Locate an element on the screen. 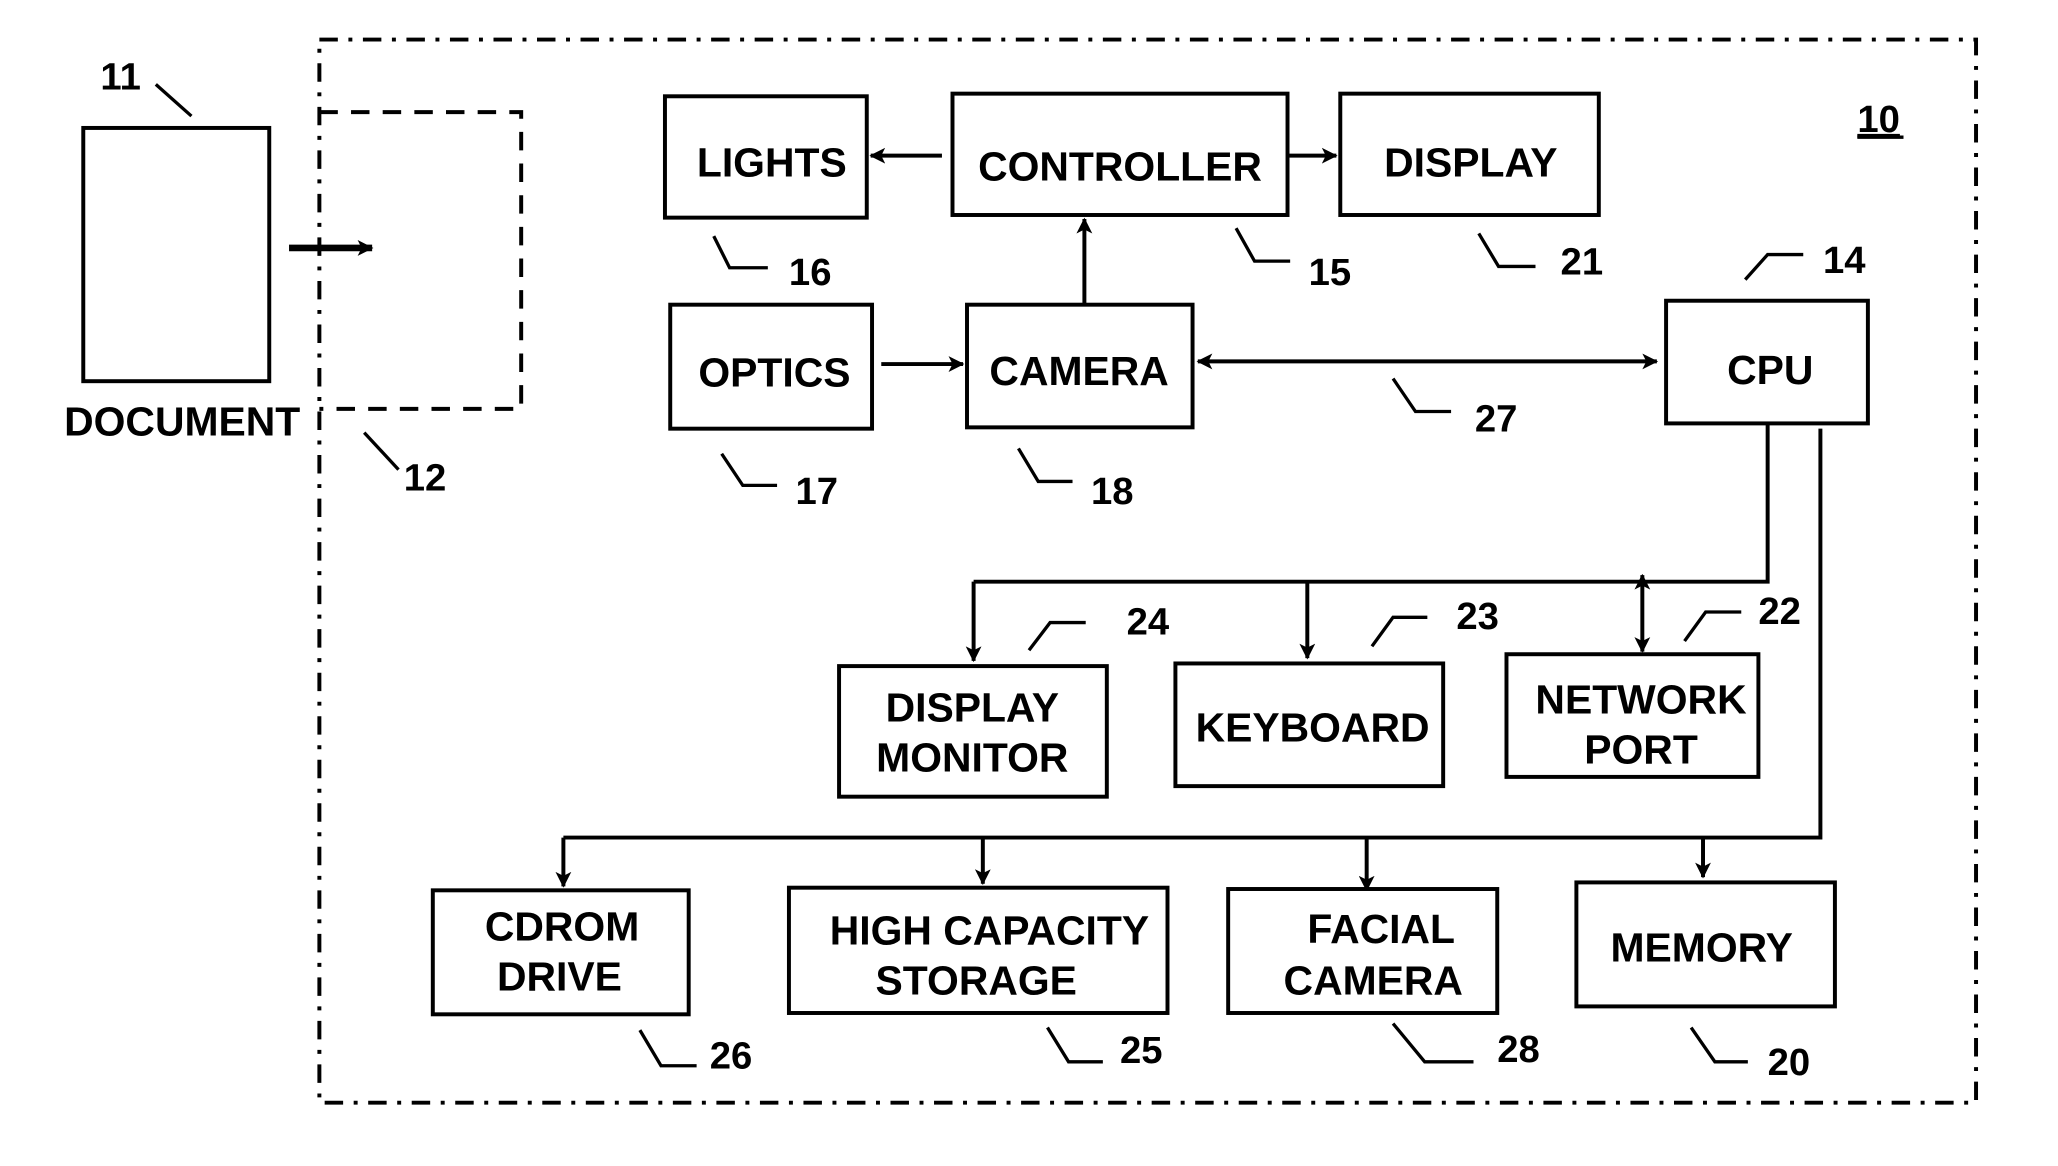  svg-text: DRIVE is located at coordinates (559, 977).